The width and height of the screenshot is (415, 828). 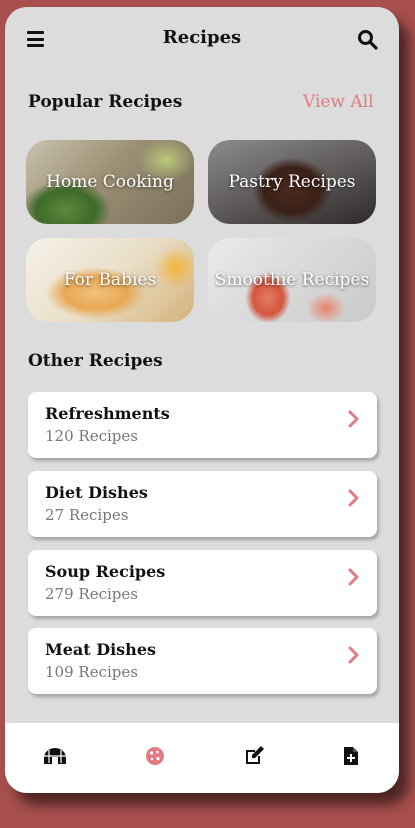 What do you see at coordinates (95, 361) in the screenshot?
I see `other-recipes-heading: Other Recipes` at bounding box center [95, 361].